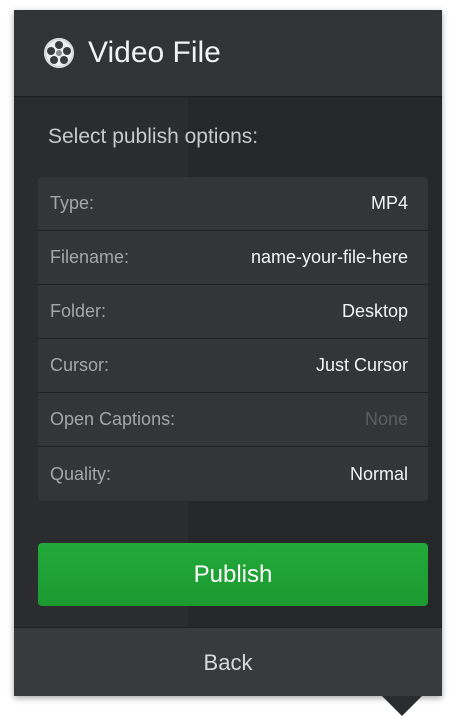 The height and width of the screenshot is (719, 452). What do you see at coordinates (233, 420) in the screenshot?
I see `option-row-open-captions: Open Captions: None` at bounding box center [233, 420].